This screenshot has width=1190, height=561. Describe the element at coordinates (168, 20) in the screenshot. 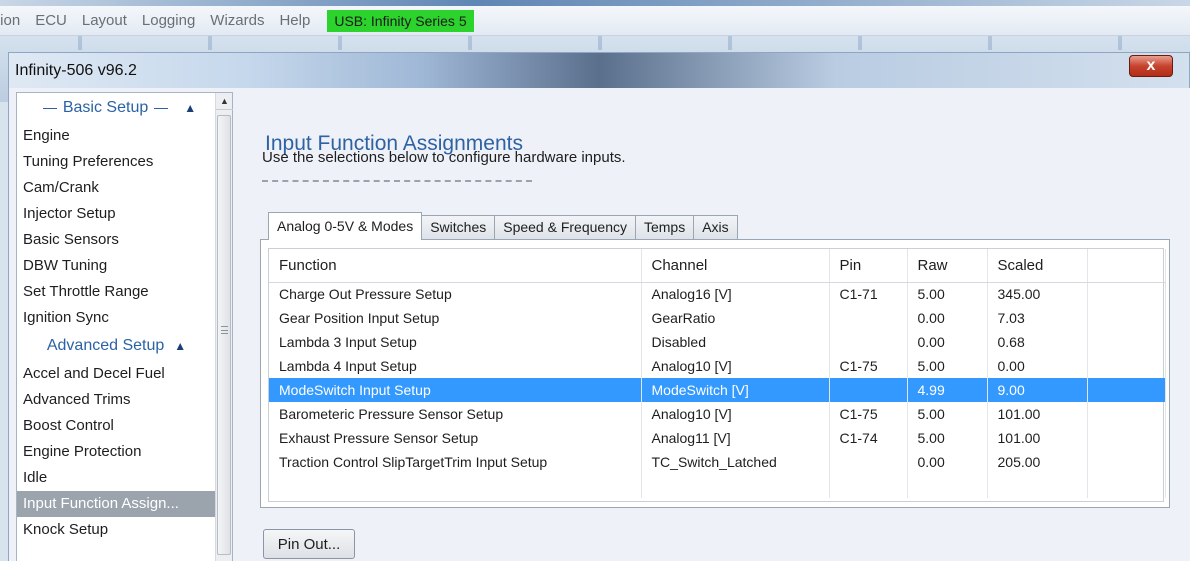

I see `menu-item-logging: Logging` at that location.